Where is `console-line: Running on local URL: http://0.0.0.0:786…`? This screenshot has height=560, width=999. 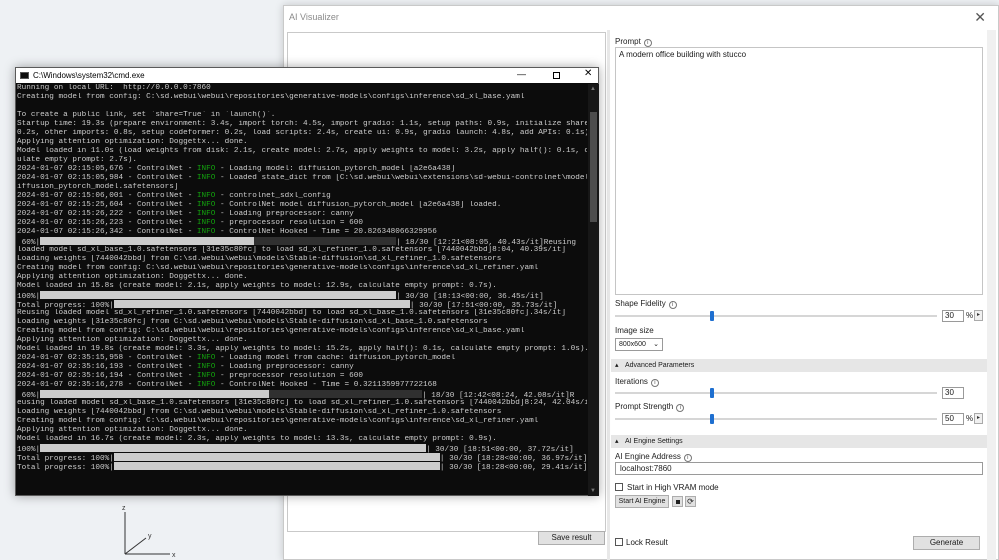 console-line: Running on local URL: http://0.0.0.0:786… is located at coordinates (302, 88).